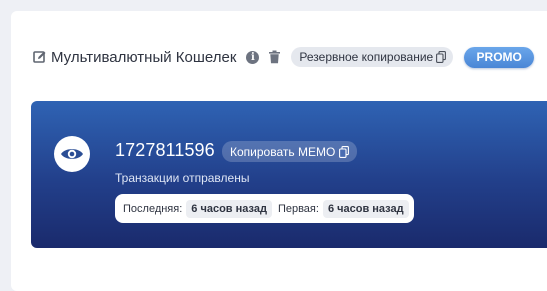  I want to click on backup-button: Резервное копирование, so click(372, 57).